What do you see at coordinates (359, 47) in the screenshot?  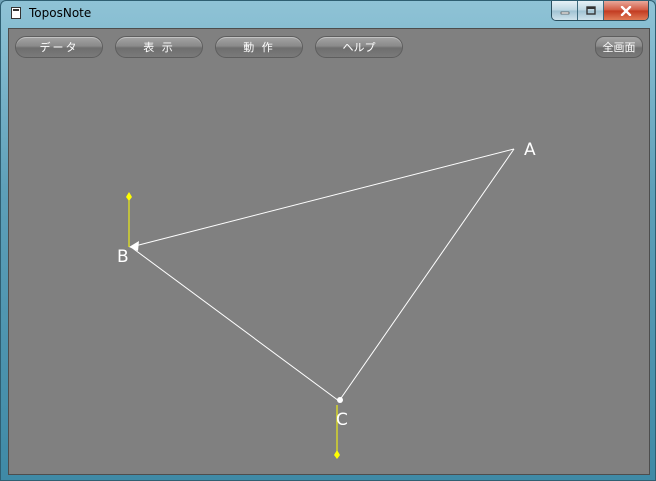 I see `menu-help-button: ヘルプ` at bounding box center [359, 47].